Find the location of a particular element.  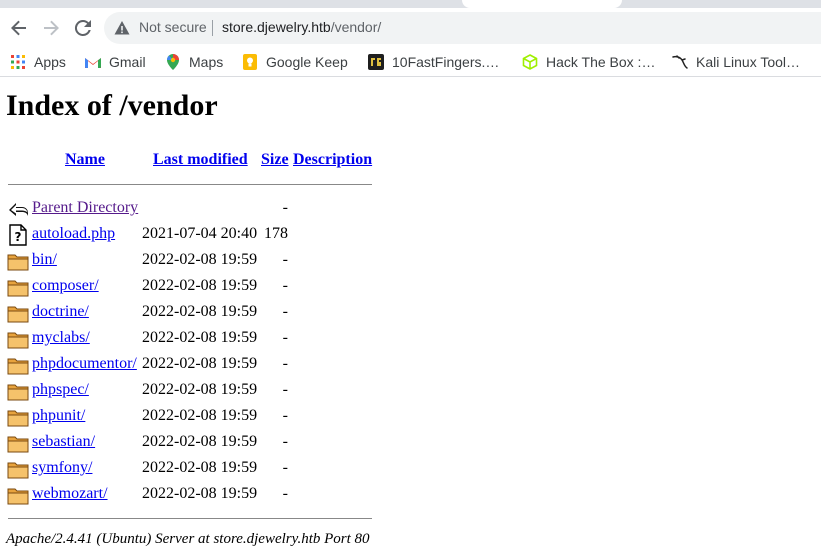

folder-link: phpdocumentor/ is located at coordinates (84, 364).